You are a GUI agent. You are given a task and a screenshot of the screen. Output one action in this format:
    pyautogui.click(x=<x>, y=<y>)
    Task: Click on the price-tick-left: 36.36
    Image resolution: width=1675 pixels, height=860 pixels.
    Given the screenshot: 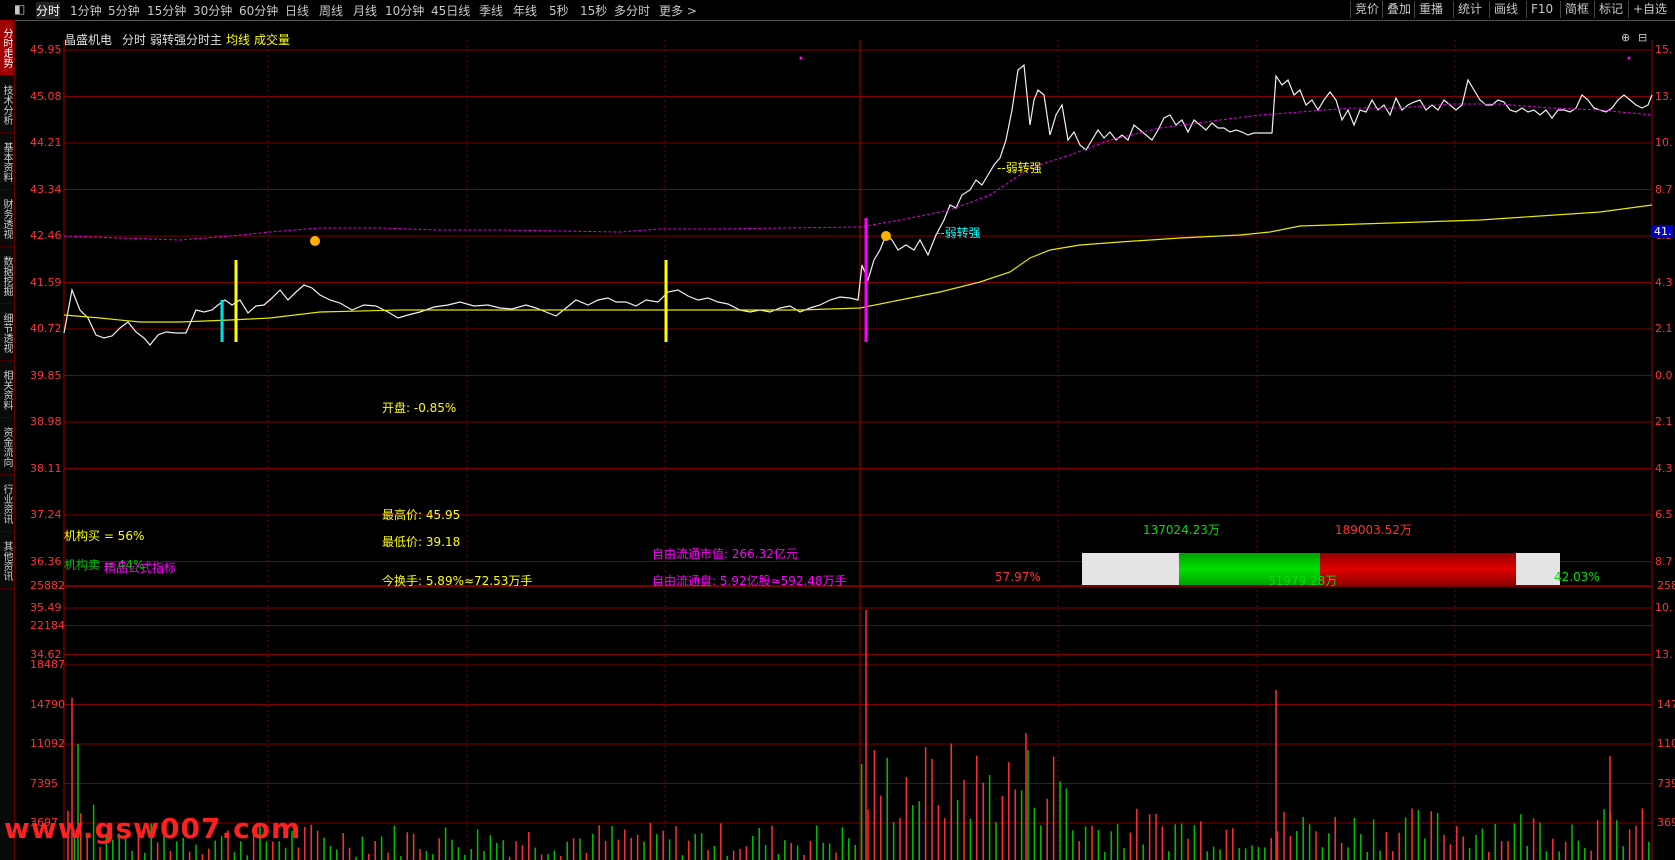 What is the action you would take?
    pyautogui.click(x=46, y=561)
    